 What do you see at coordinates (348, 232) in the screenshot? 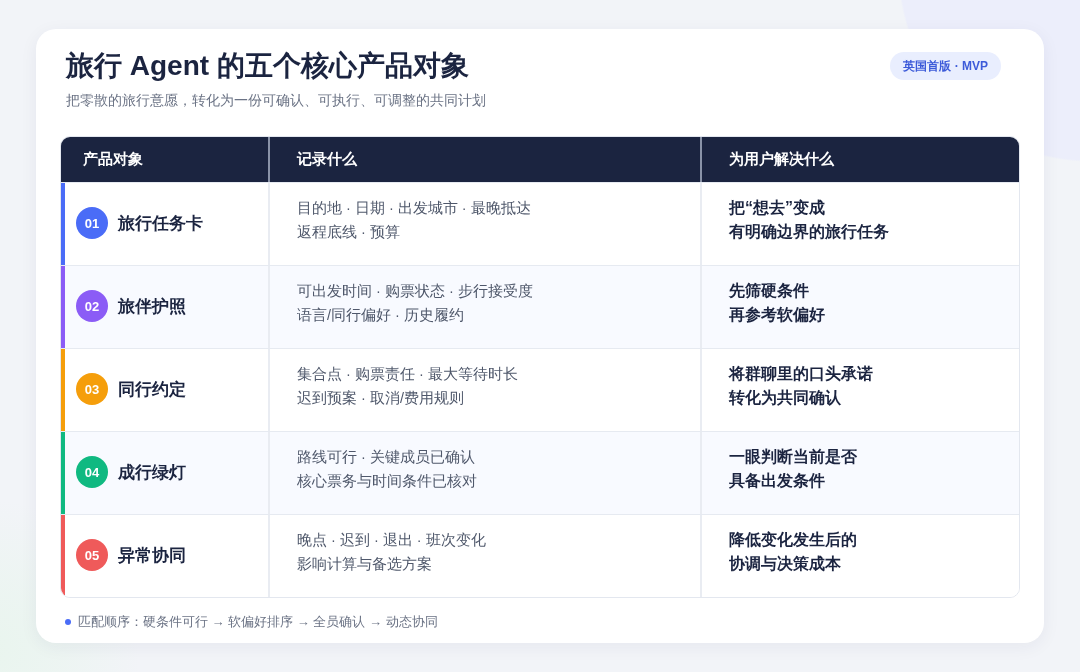
I see `record-line: 返程底线 · 预算` at bounding box center [348, 232].